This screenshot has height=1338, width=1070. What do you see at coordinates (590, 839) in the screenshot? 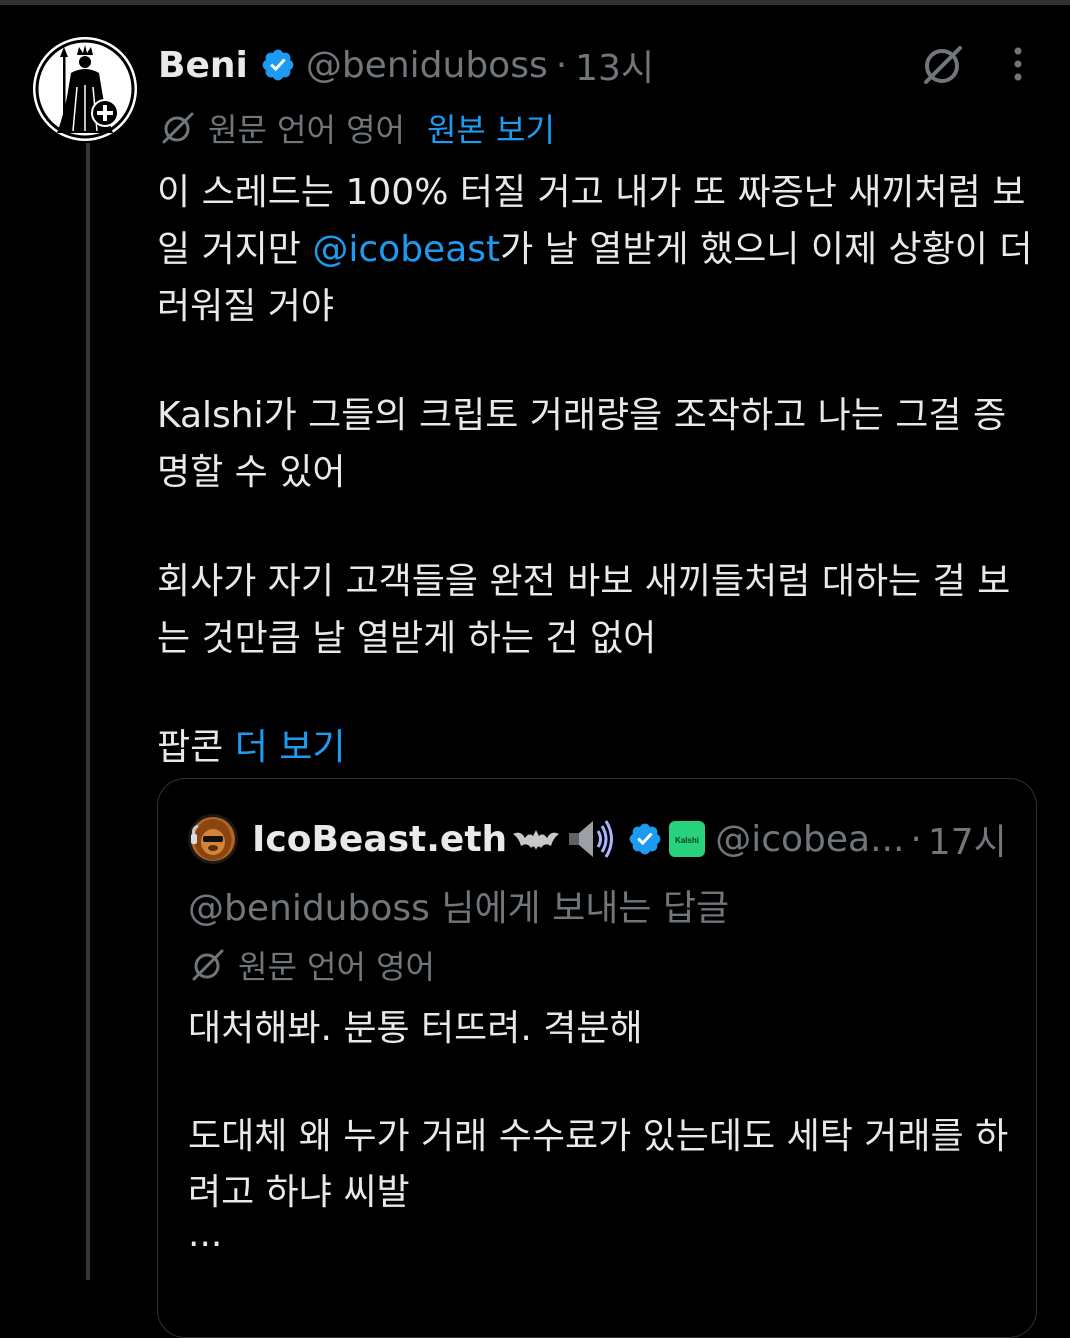
I see `speaker-emoji-icon` at bounding box center [590, 839].